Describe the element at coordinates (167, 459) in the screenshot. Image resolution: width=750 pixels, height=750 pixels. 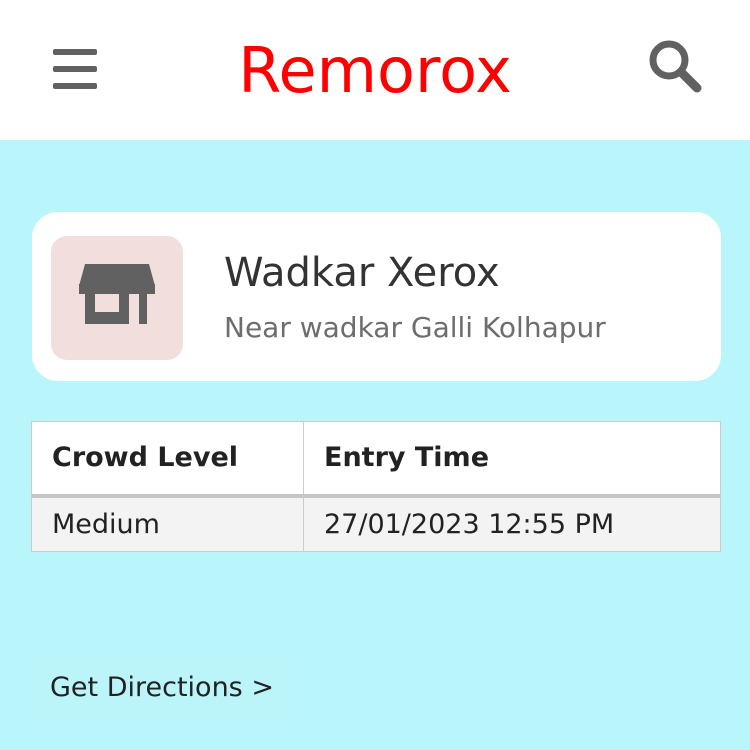
I see `column-header-crowd-level: Crowd Level` at that location.